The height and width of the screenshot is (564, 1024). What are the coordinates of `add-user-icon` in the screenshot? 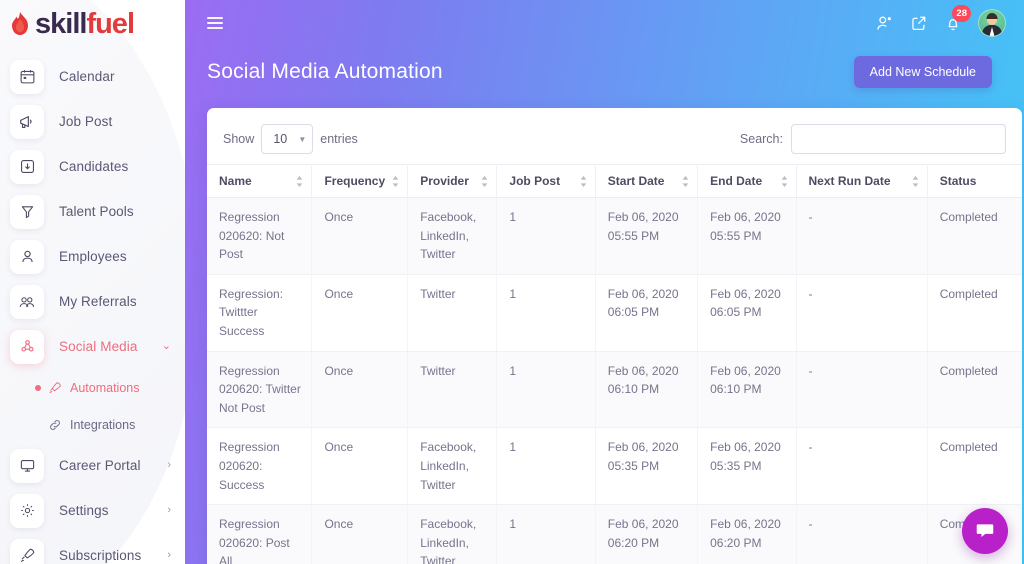 It's located at (884, 23).